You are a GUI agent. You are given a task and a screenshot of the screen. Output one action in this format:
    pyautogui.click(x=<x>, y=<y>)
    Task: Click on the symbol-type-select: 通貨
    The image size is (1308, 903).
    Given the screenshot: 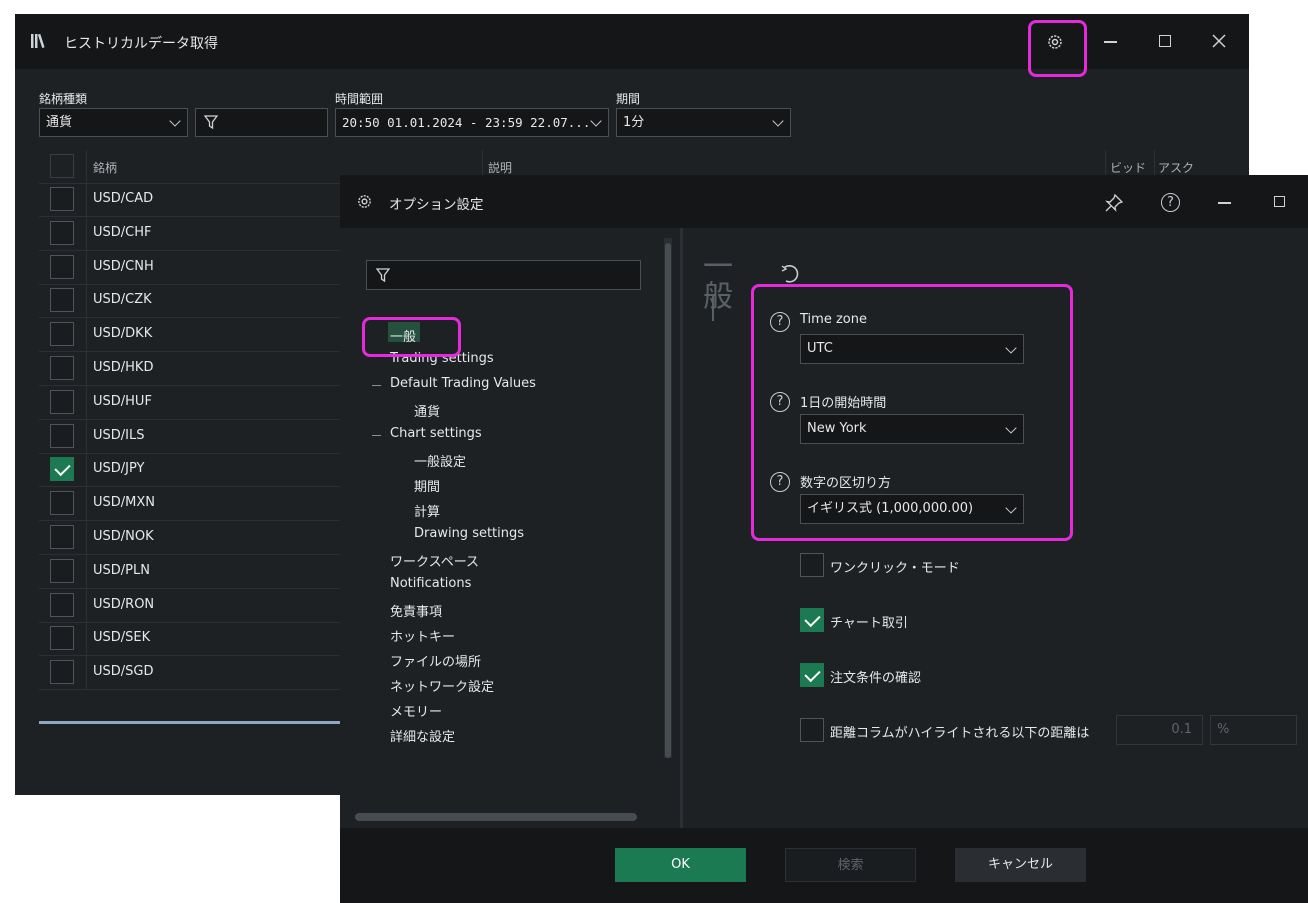 What is the action you would take?
    pyautogui.click(x=113, y=122)
    